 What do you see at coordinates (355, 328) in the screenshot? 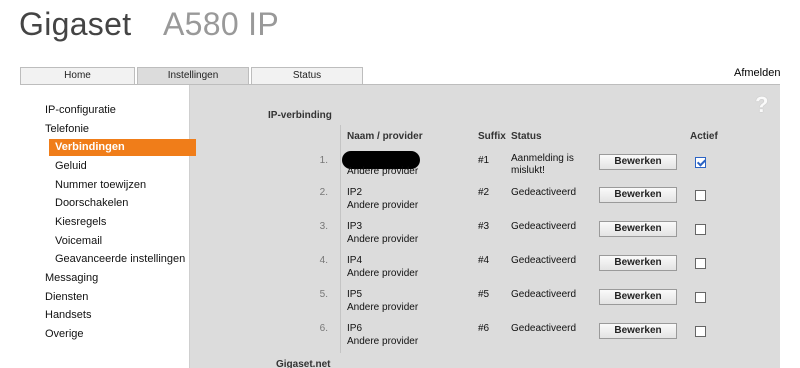
I see `connection-name: IP6` at bounding box center [355, 328].